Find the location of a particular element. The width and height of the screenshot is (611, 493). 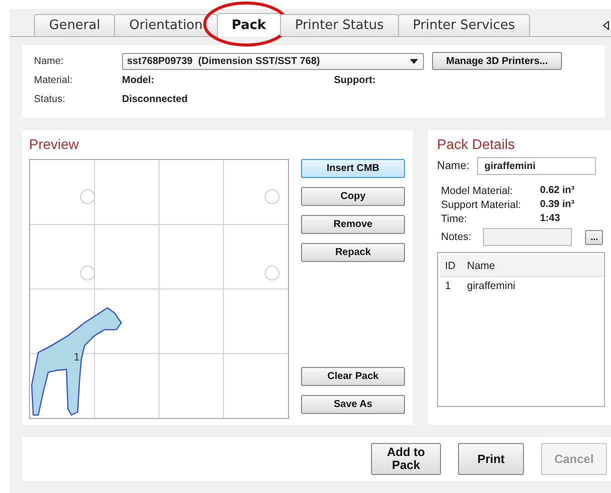

table-cell: giraffemini is located at coordinates (491, 286).